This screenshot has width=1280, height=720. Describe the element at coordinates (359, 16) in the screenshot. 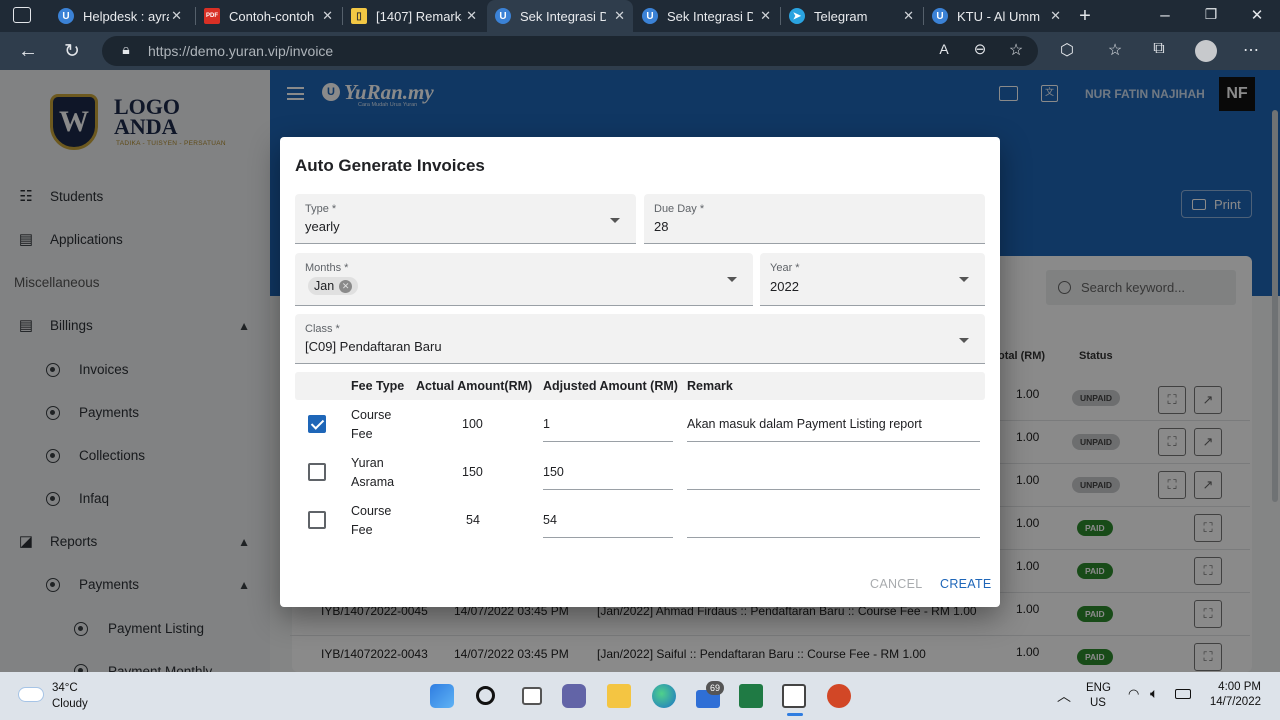

I see `note-icon: ▯` at that location.